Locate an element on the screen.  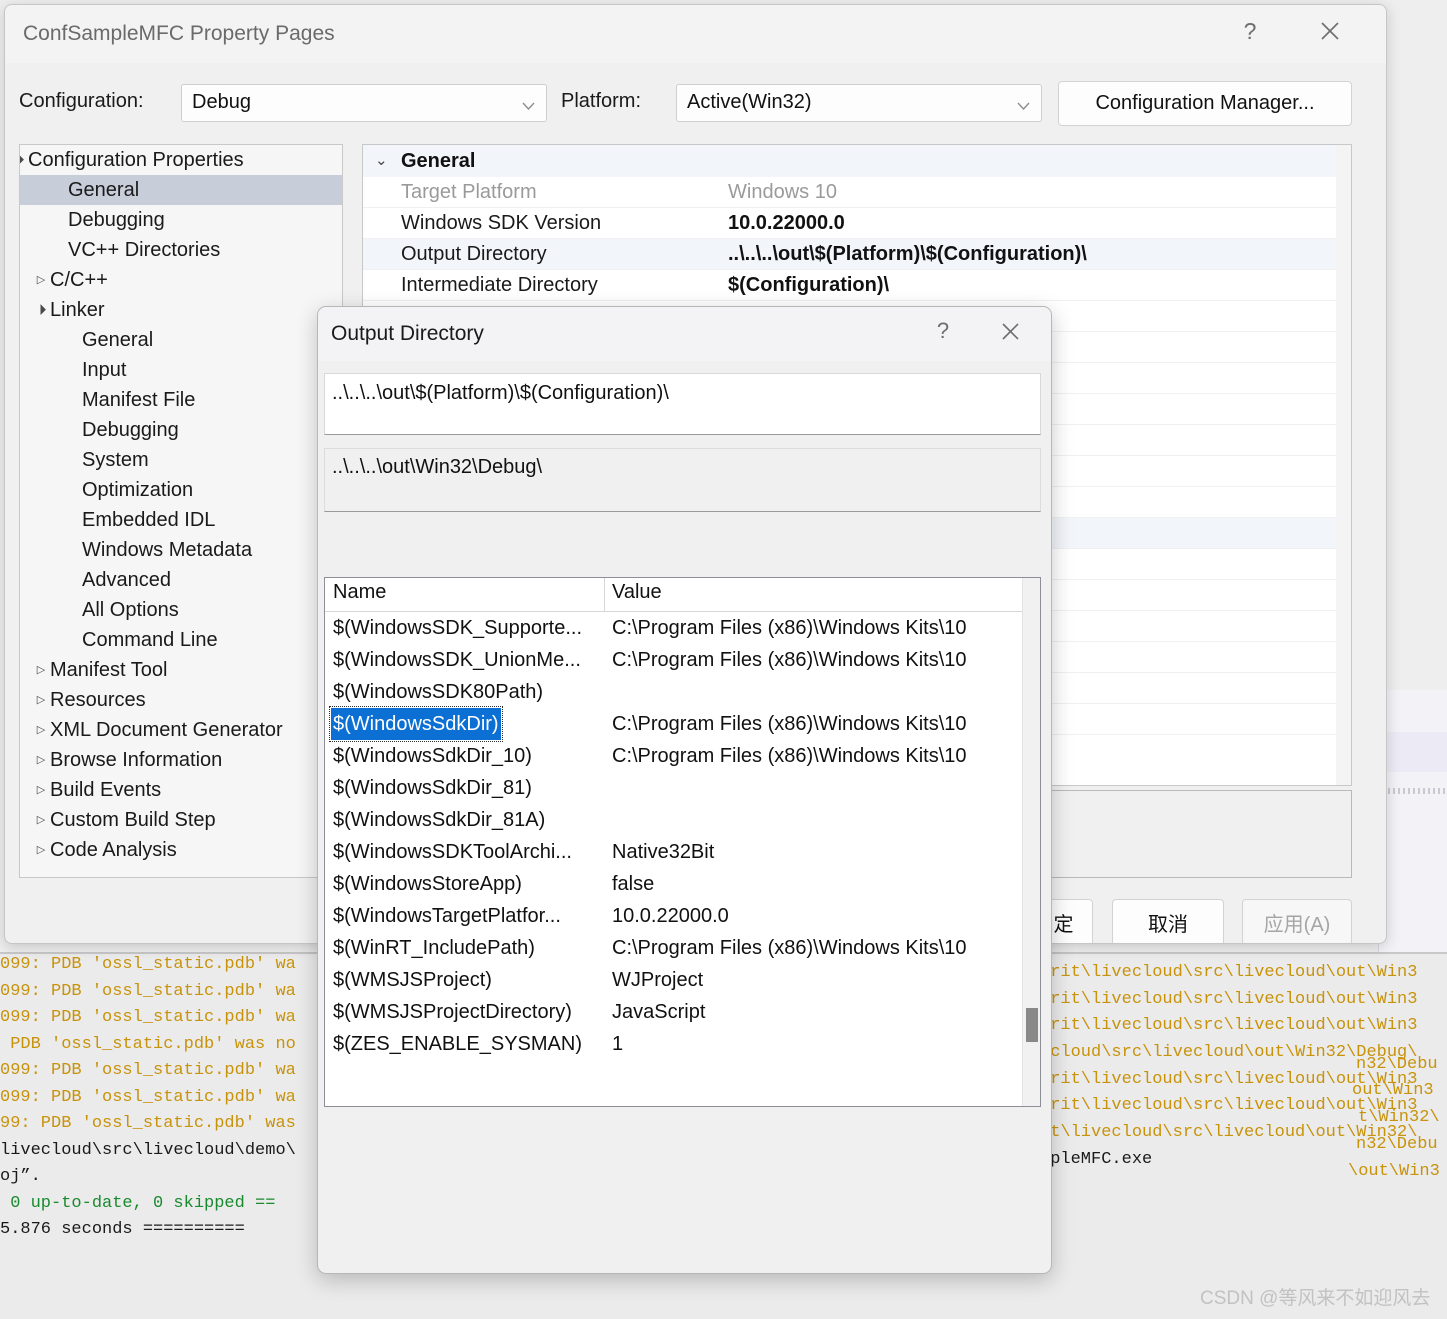
sidebar-item-configuration-properties: ◢ Configuration Properties is located at coordinates (181, 160).